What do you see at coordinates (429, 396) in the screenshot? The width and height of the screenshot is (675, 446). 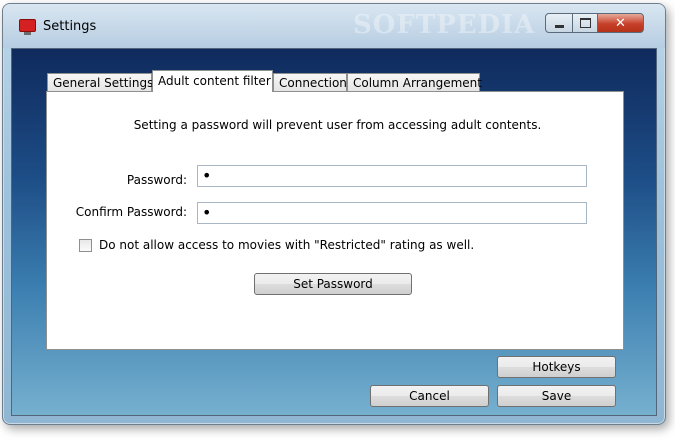 I see `cancel-button: Cancel` at bounding box center [429, 396].